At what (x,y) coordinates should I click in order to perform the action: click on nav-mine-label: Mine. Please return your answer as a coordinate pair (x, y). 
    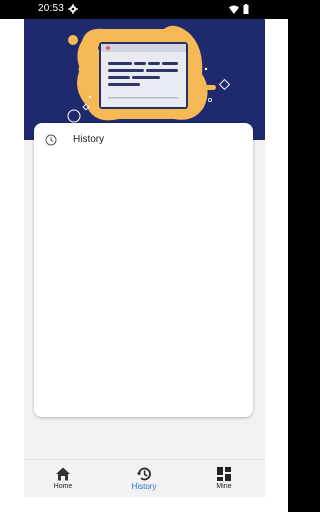
    Looking at the image, I should click on (224, 486).